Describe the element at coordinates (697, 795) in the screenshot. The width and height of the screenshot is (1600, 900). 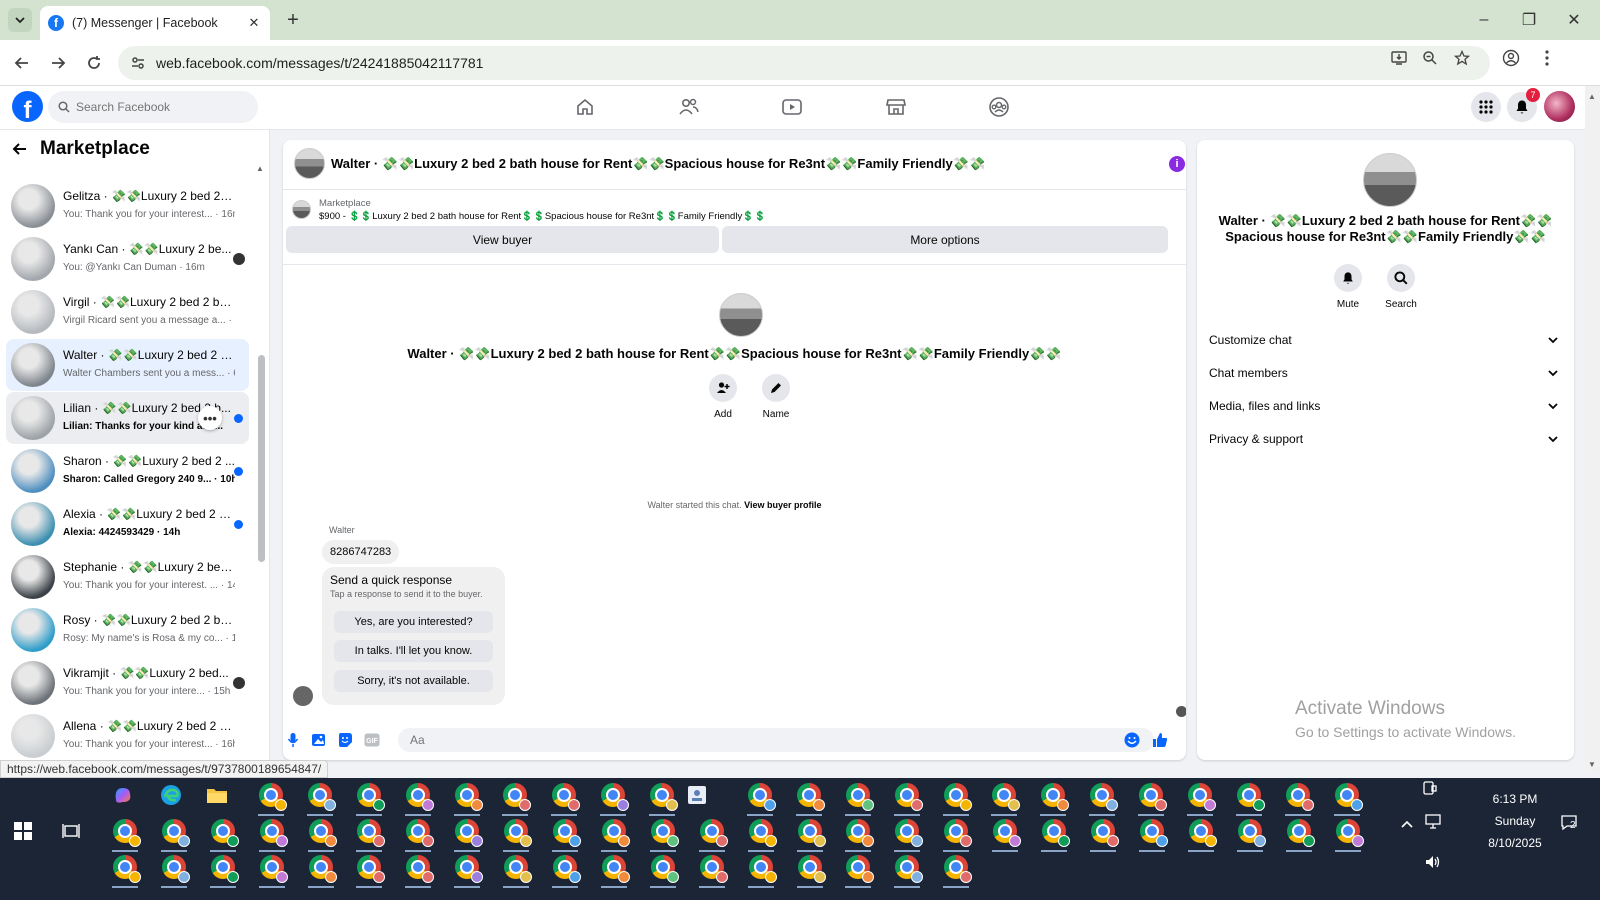
I see `app-icon` at that location.